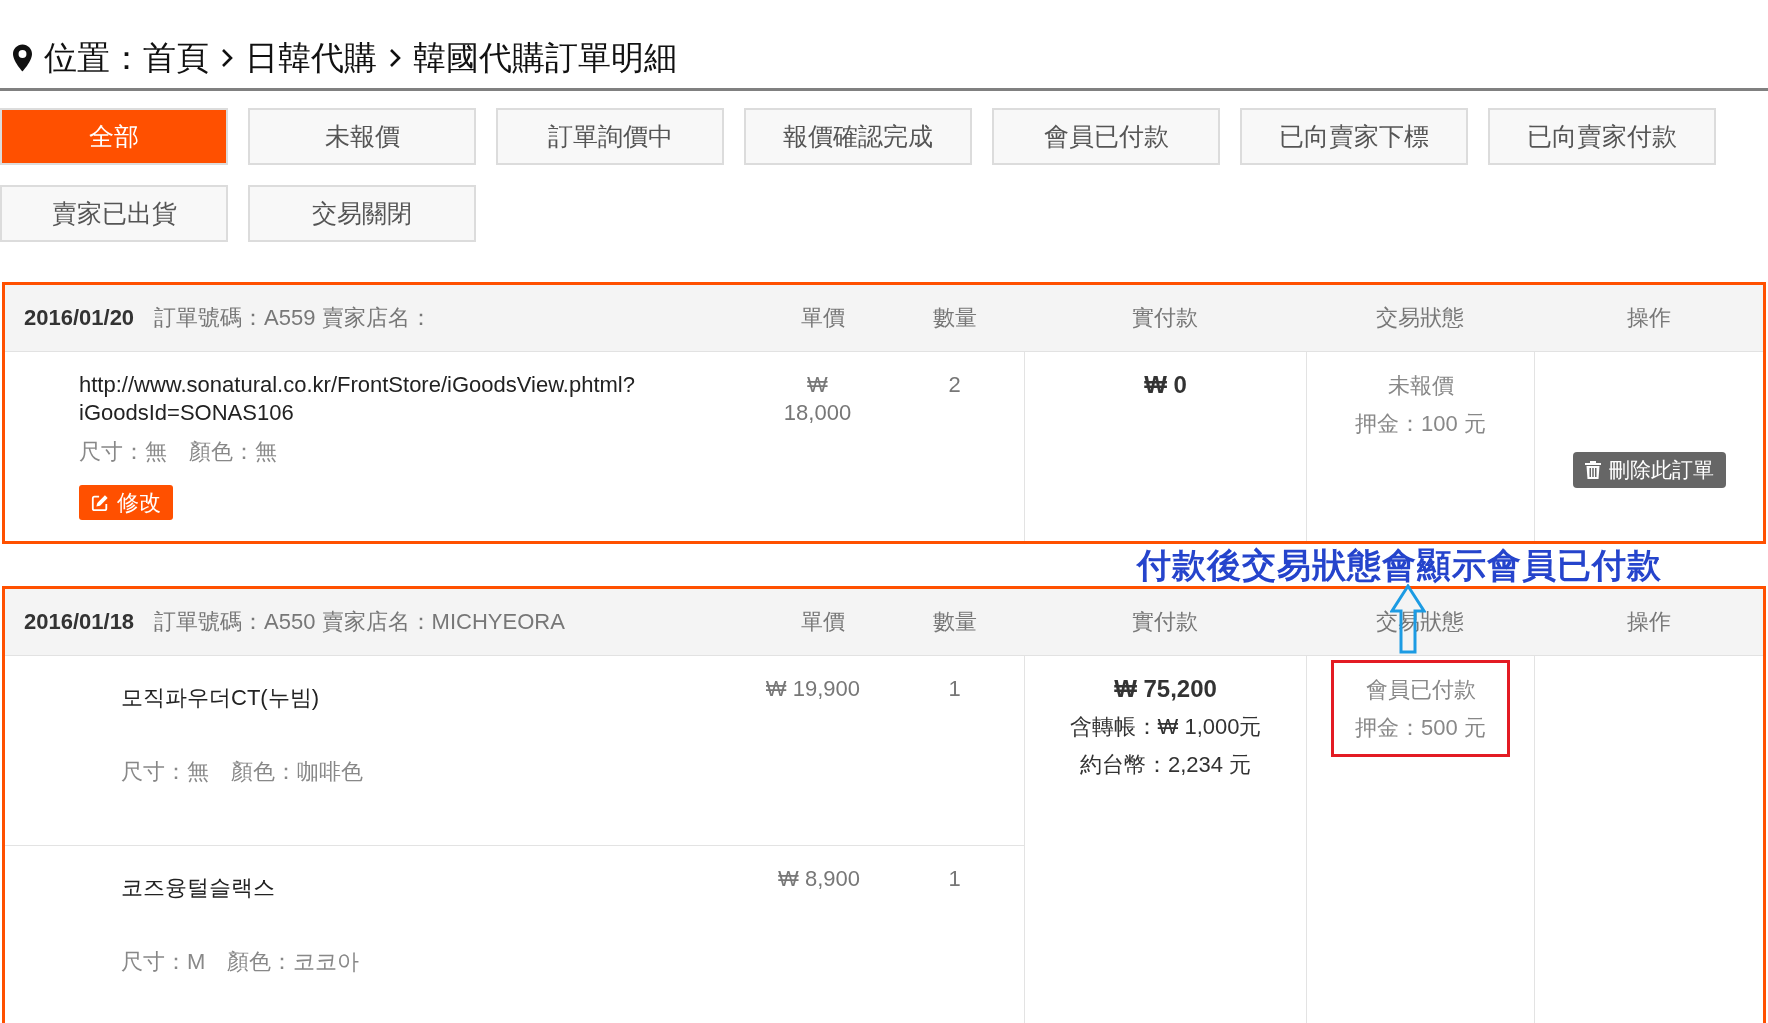  What do you see at coordinates (450, 962) in the screenshot?
I see `product-options: 尺寸：M 顏色：코코아` at bounding box center [450, 962].